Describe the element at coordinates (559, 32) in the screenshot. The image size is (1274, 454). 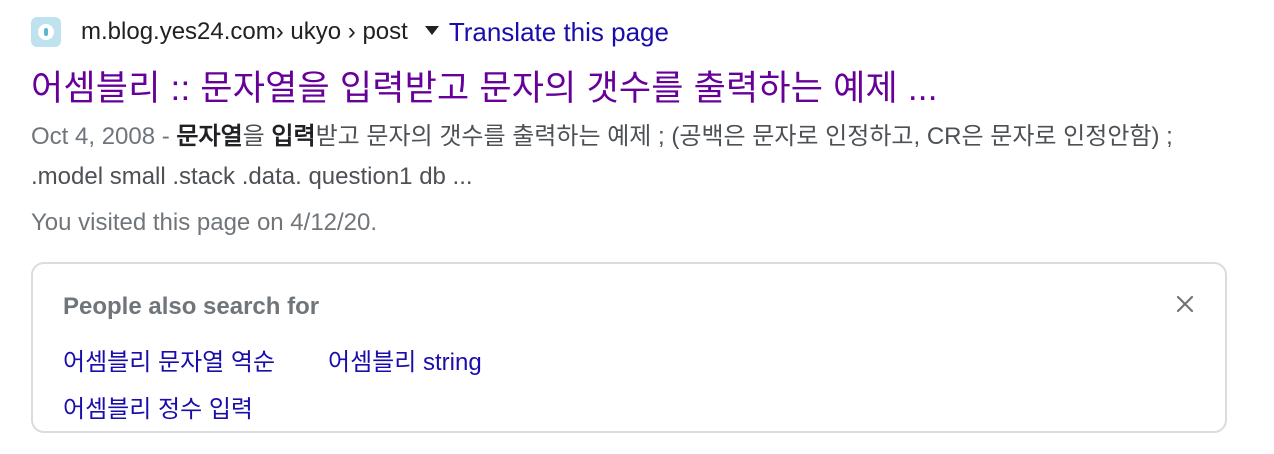
I see `translate-page-link: Translate this page` at that location.